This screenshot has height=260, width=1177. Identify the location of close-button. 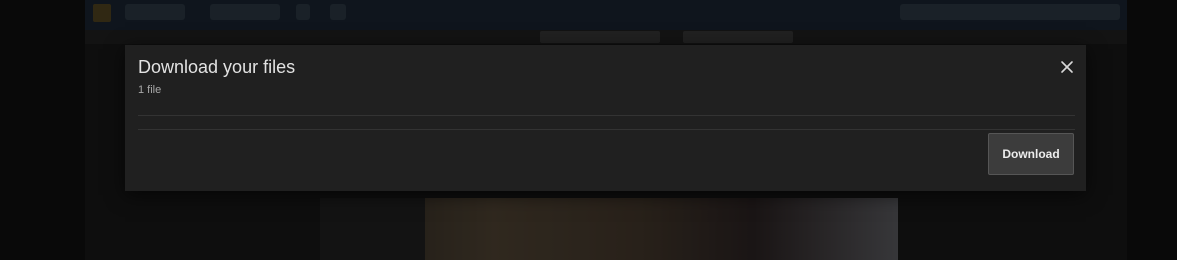
(1067, 67).